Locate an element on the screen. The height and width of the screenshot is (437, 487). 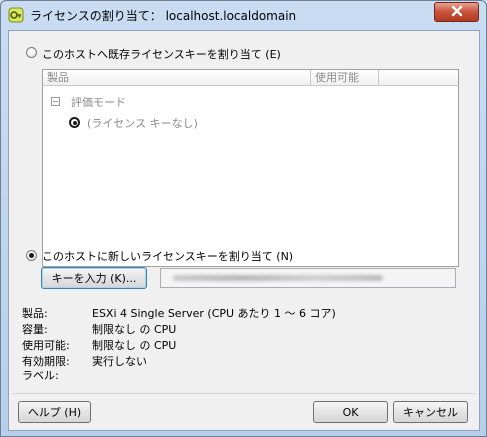
available-value: 制限なし の CPU is located at coordinates (134, 345).